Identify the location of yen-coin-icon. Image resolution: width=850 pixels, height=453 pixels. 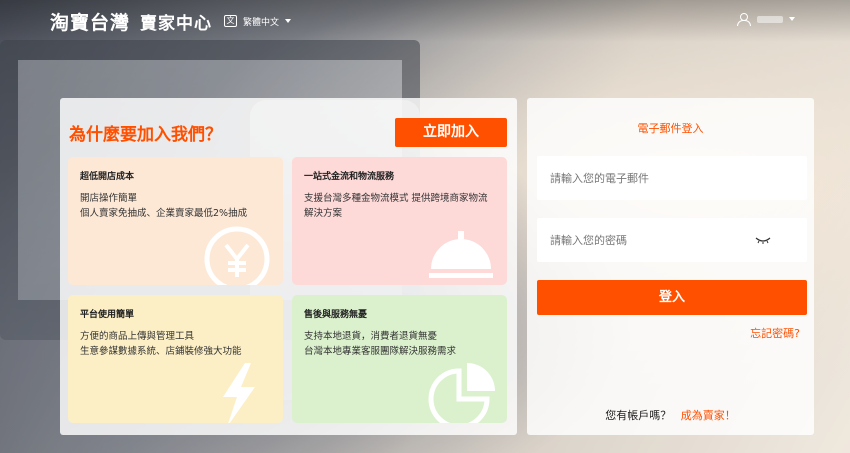
(237, 255).